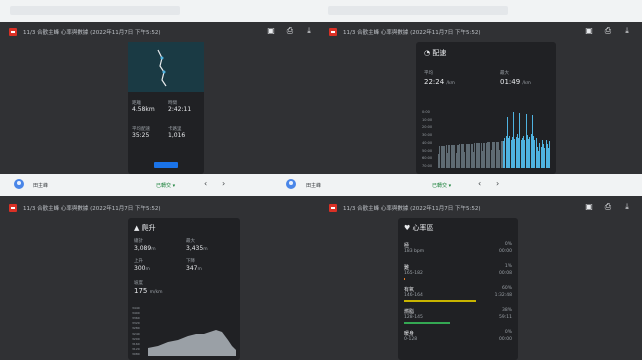 This screenshot has width=642, height=360. I want to click on grade-value: 175, so click(141, 291).